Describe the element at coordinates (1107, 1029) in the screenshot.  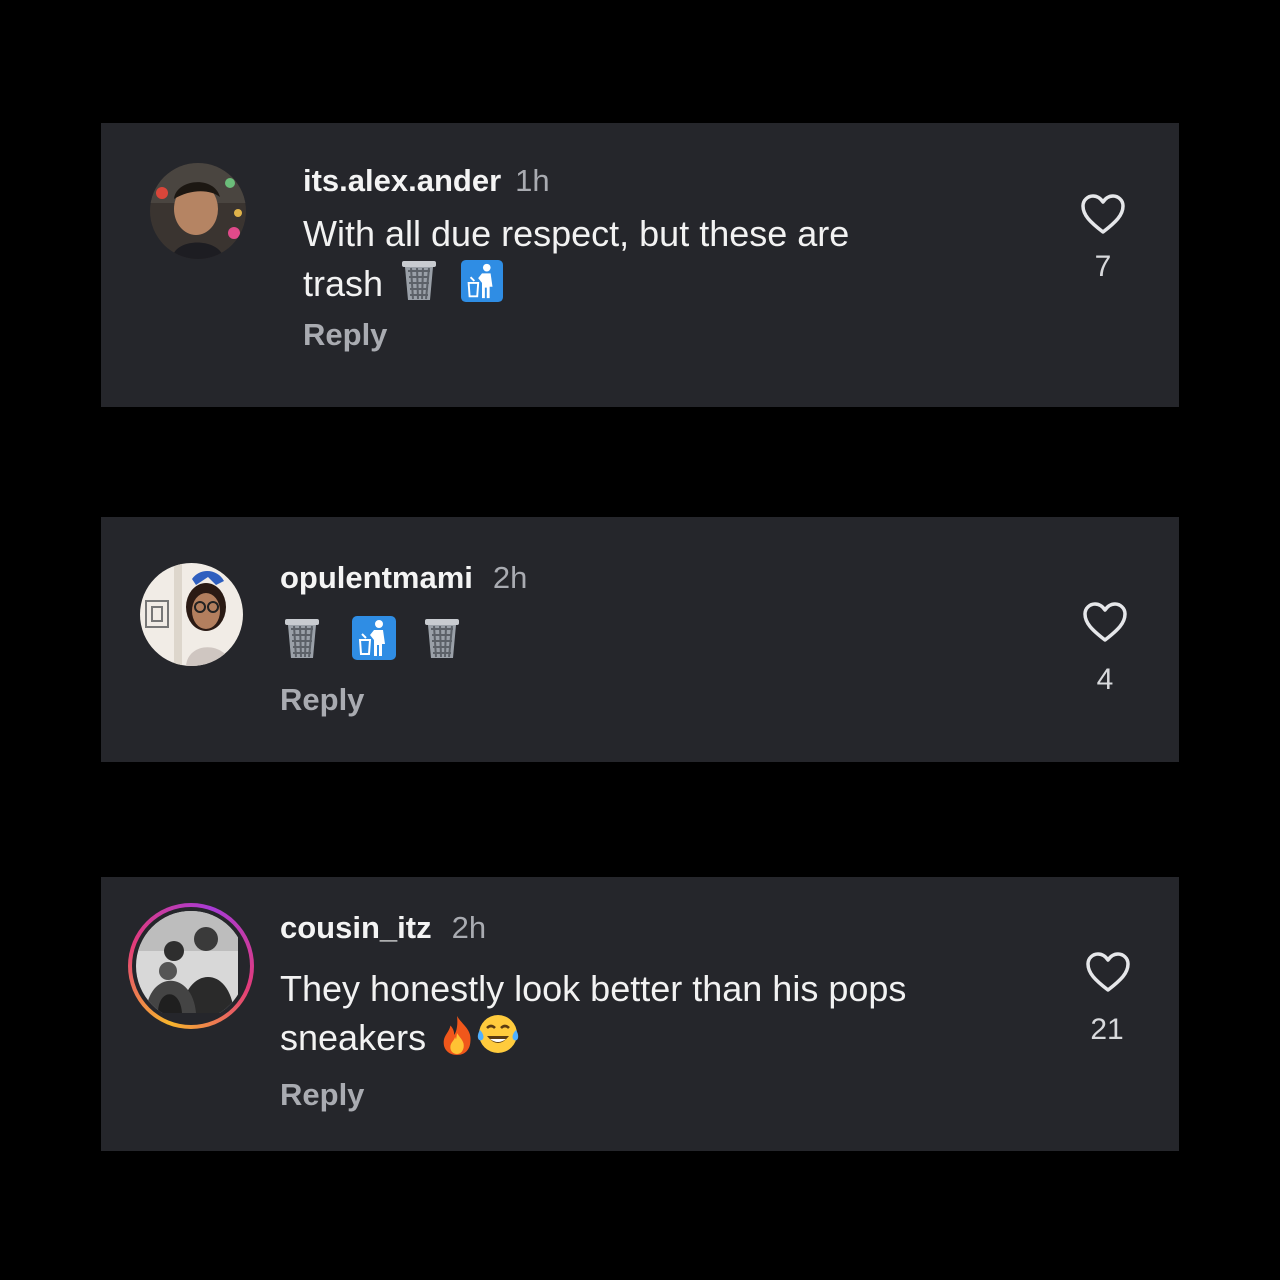
I see `like-count: 21` at that location.